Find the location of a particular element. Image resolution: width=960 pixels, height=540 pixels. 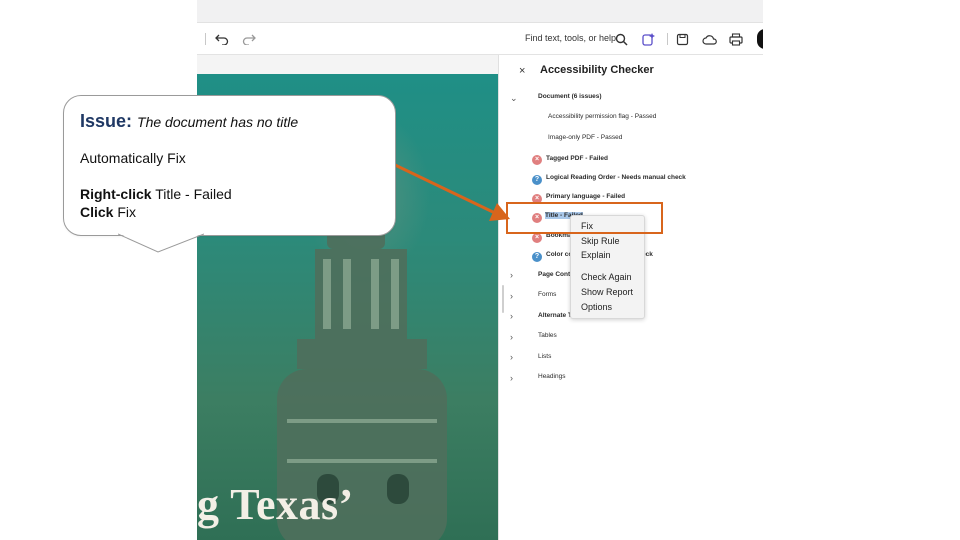

save-icon is located at coordinates (682, 39).